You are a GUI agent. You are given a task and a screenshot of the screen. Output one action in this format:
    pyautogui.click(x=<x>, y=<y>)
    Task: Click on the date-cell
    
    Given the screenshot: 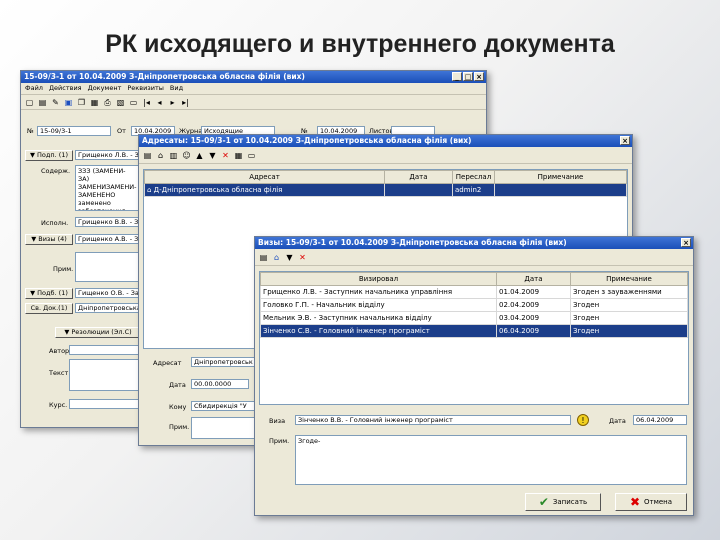 What is the action you would take?
    pyautogui.click(x=418, y=190)
    